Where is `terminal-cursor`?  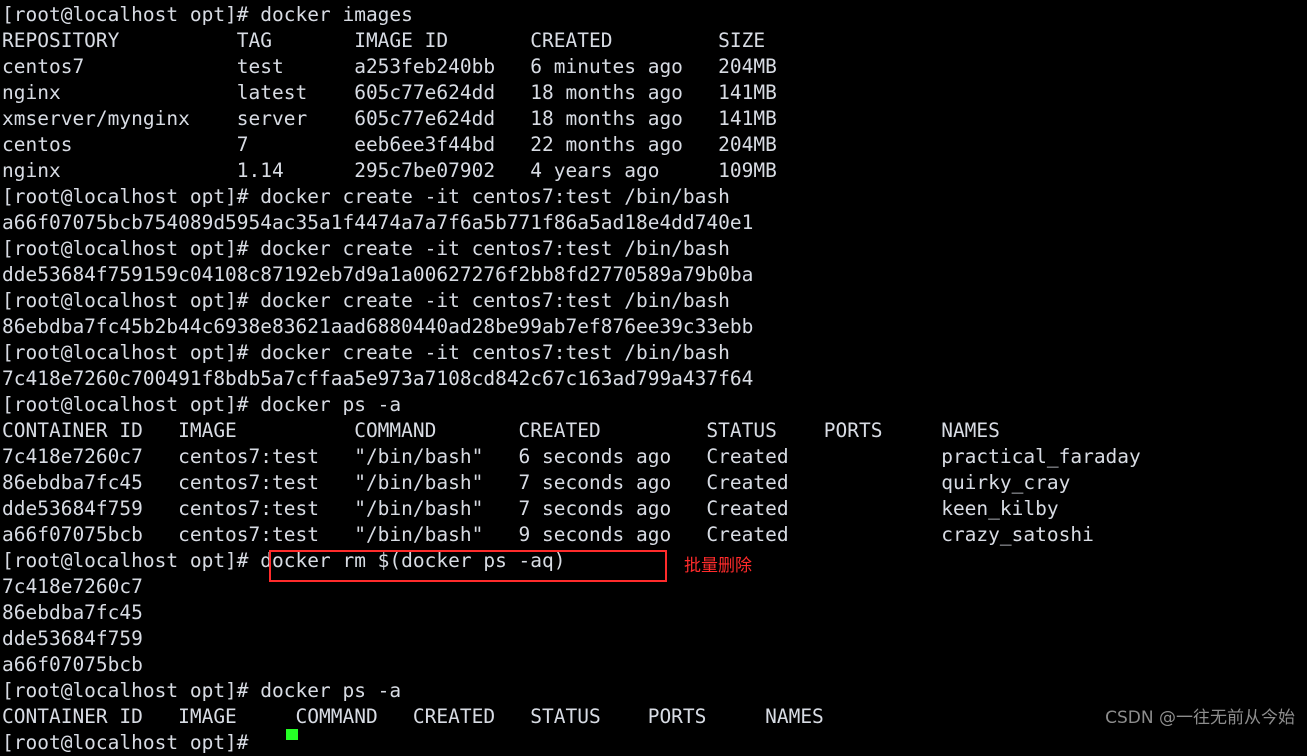
terminal-cursor is located at coordinates (292, 734).